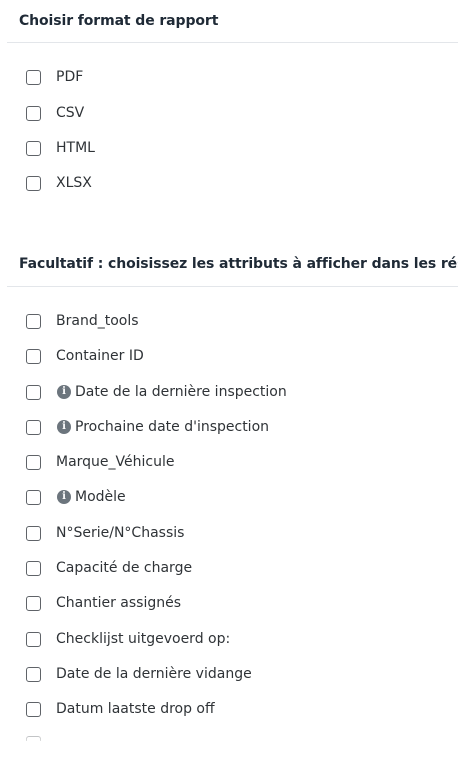 Image resolution: width=458 pixels, height=762 pixels. What do you see at coordinates (33, 77) in the screenshot?
I see `pdf-checkbox` at bounding box center [33, 77].